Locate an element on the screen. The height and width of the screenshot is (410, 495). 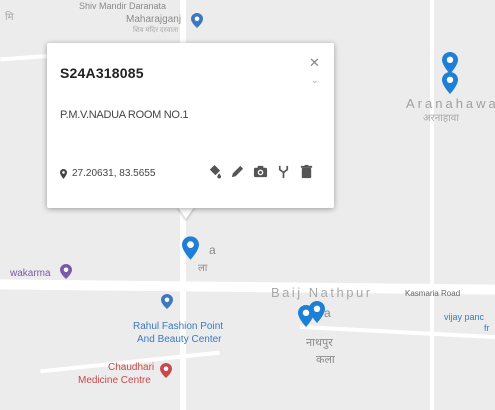
label-aranahawa-hindi: अरनाहावा is located at coordinates (441, 118).